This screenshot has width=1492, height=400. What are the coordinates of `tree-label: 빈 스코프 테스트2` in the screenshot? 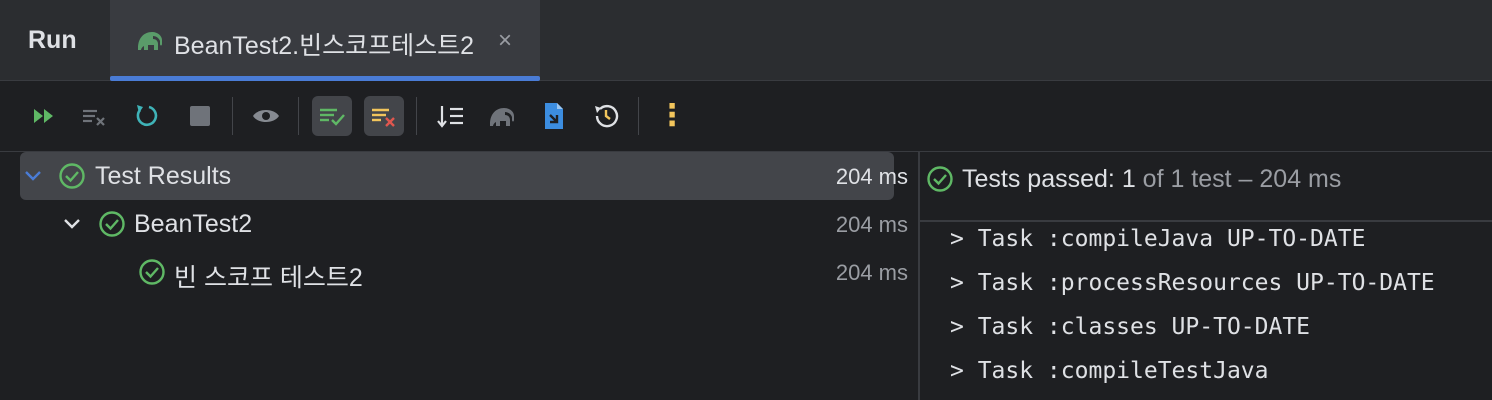 It's located at (268, 278).